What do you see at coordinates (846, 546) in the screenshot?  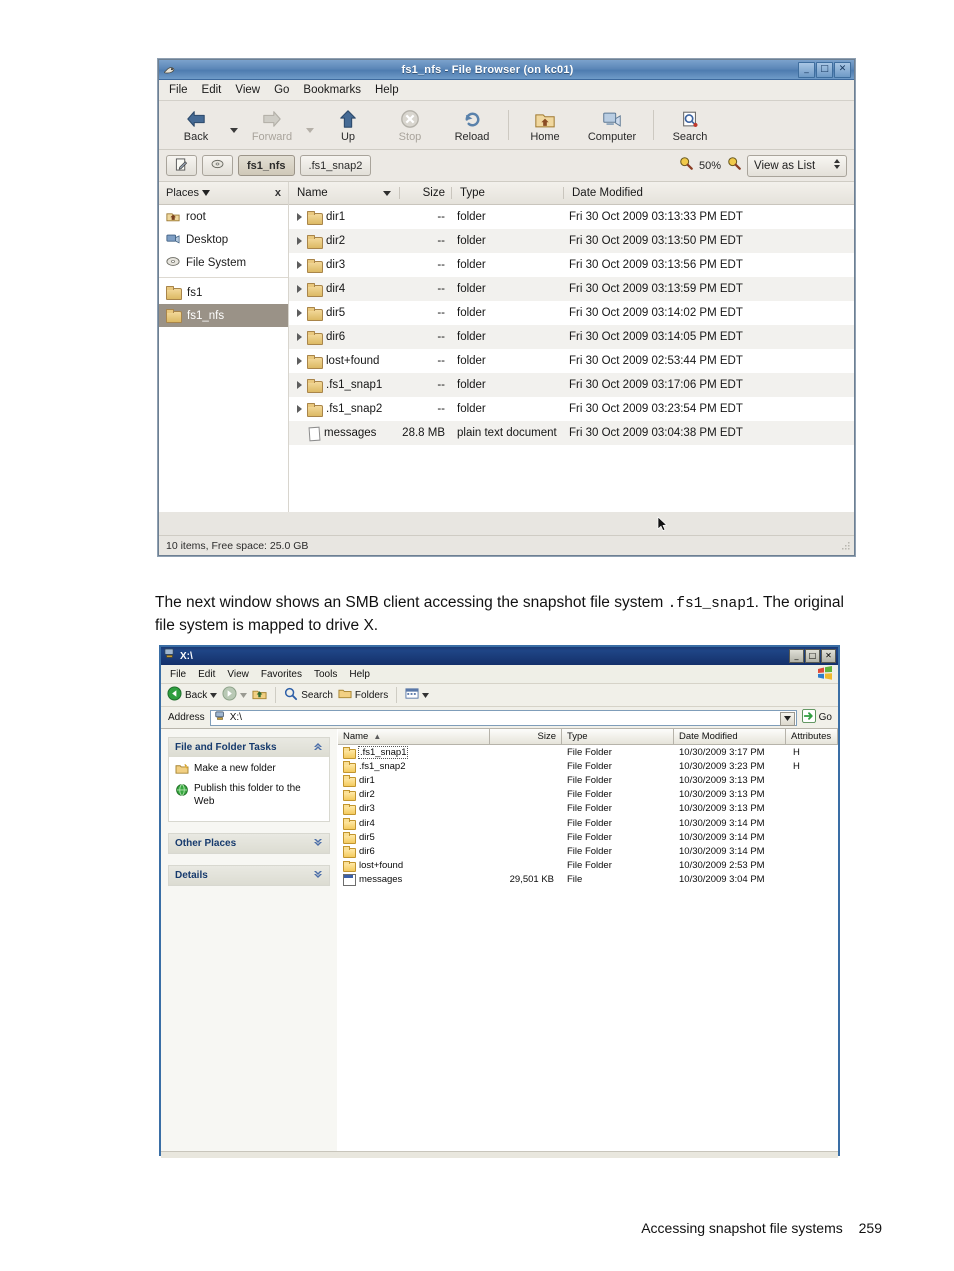 I see `resize-grip-icon` at bounding box center [846, 546].